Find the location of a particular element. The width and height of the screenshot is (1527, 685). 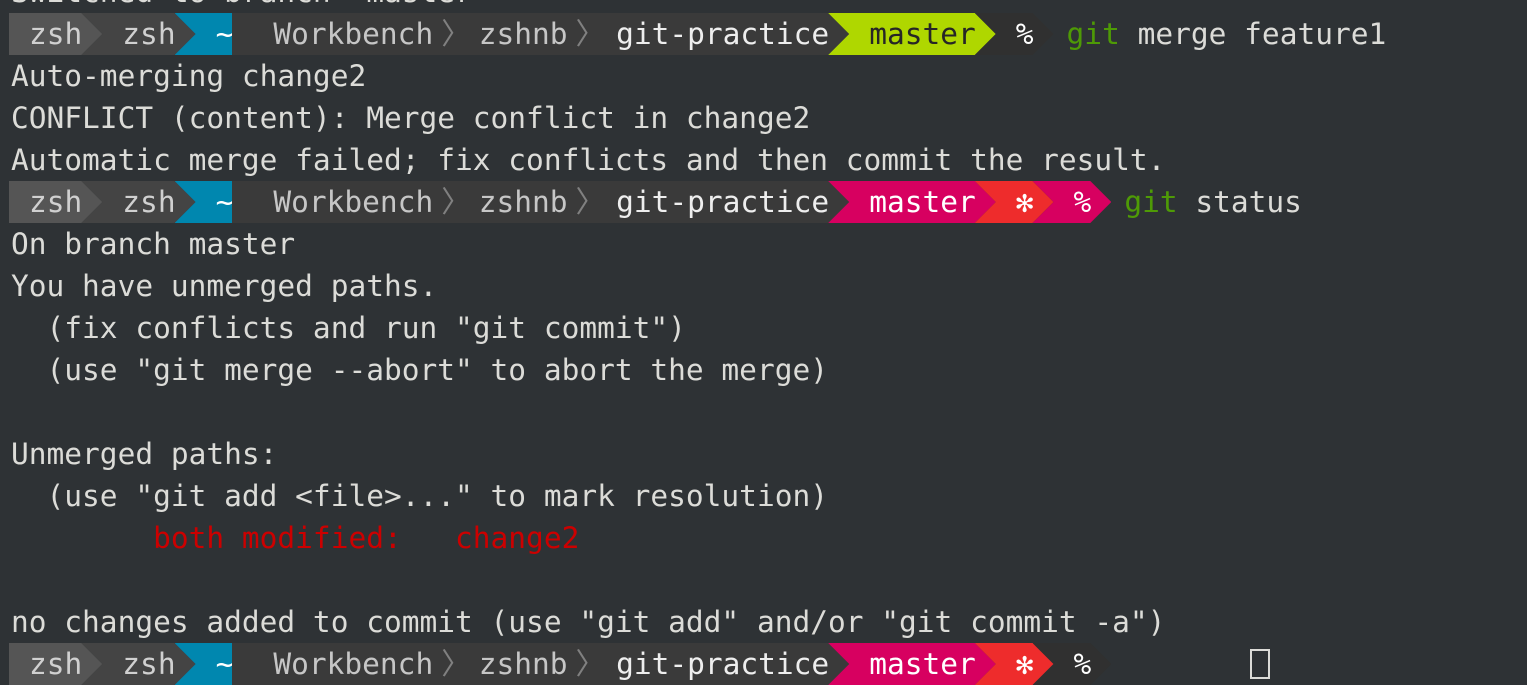

command-args: merge feature1 is located at coordinates (1253, 34).